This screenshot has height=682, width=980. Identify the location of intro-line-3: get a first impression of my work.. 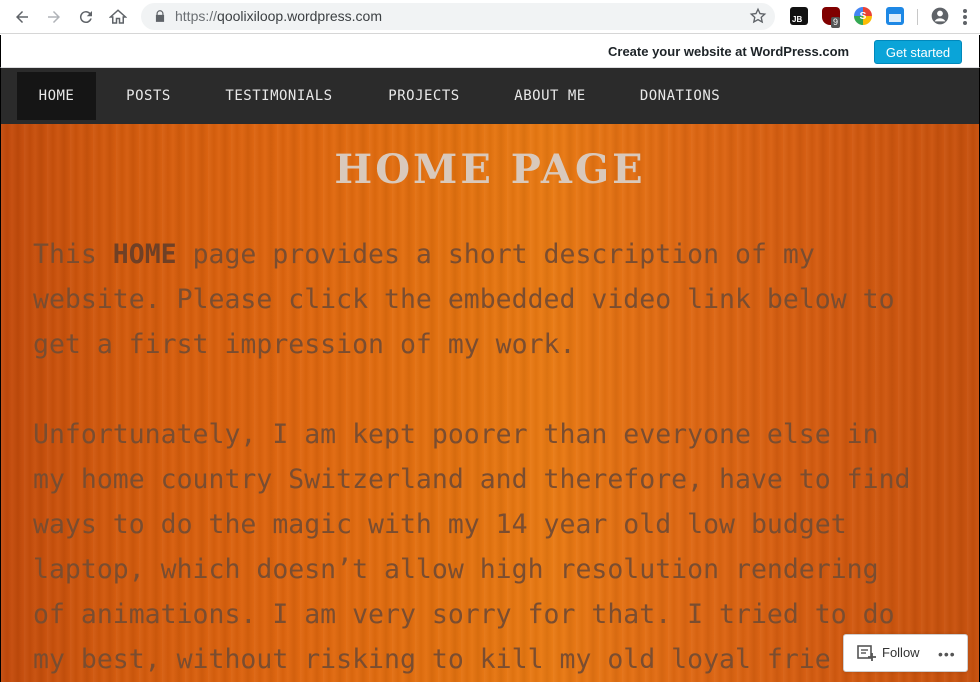
(304, 344).